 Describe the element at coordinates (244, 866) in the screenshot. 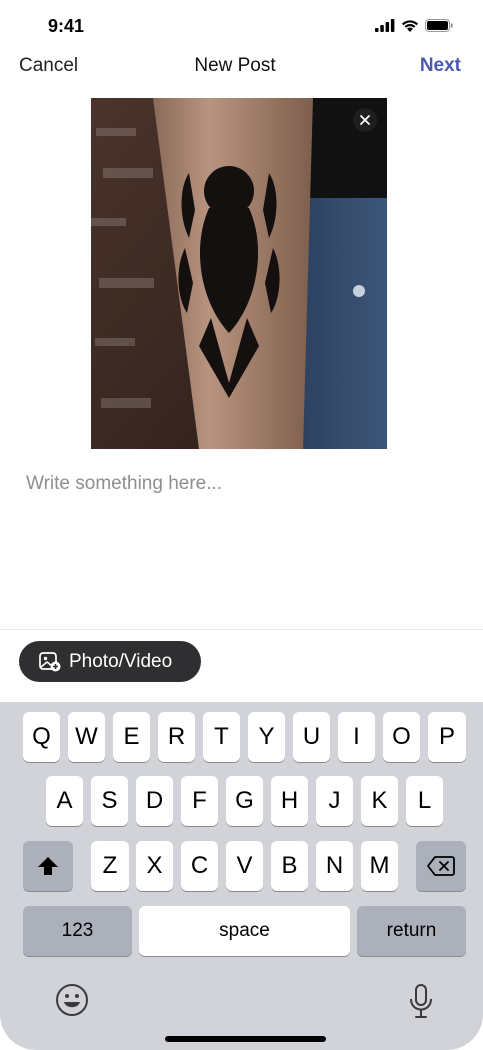

I see `key-v: V` at that location.